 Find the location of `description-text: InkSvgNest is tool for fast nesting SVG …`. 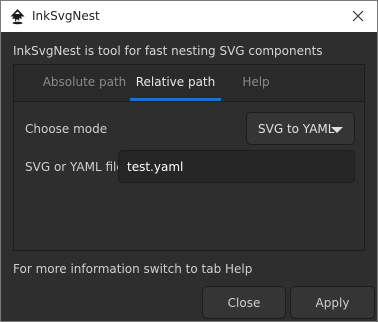

description-text: InkSvgNest is tool for fast nesting SVG … is located at coordinates (168, 51).